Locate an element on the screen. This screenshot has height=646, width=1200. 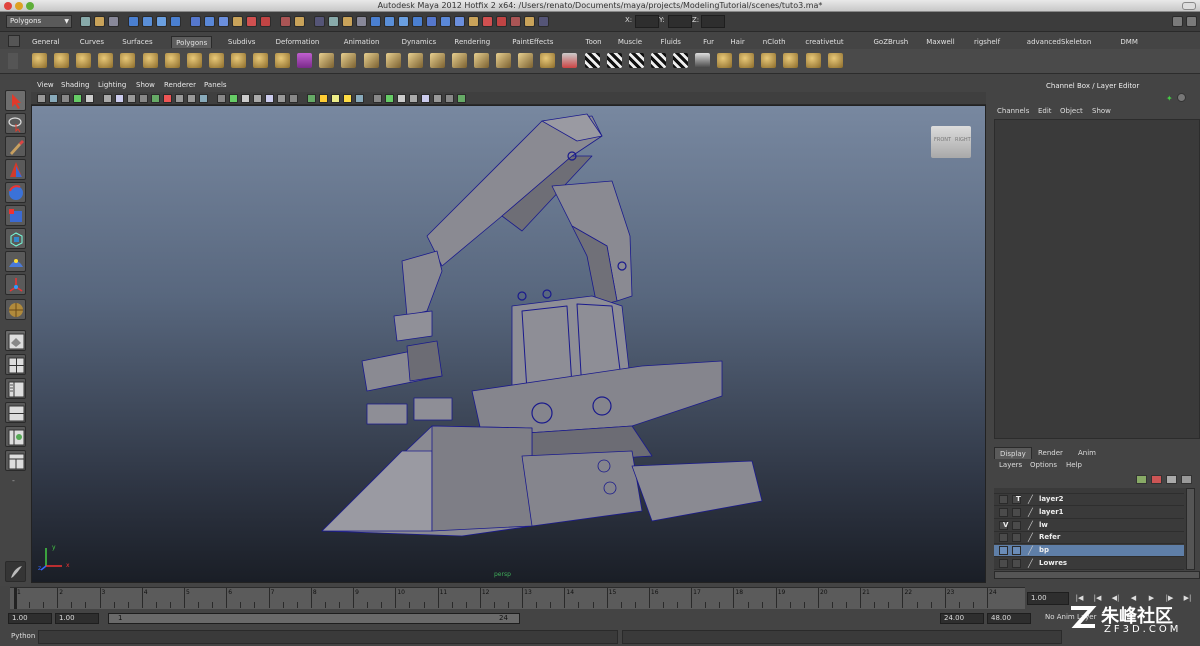
layer-list-scrollbar is located at coordinates (1190, 529).